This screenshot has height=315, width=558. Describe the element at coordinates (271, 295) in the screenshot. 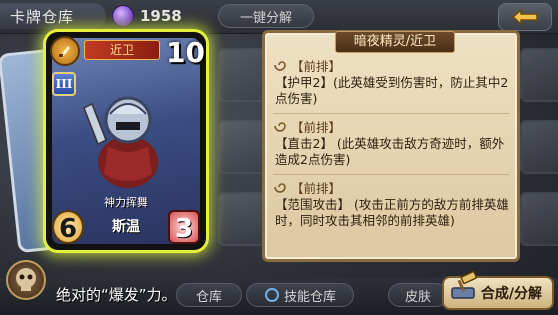

I see `skill-tab-icon` at that location.